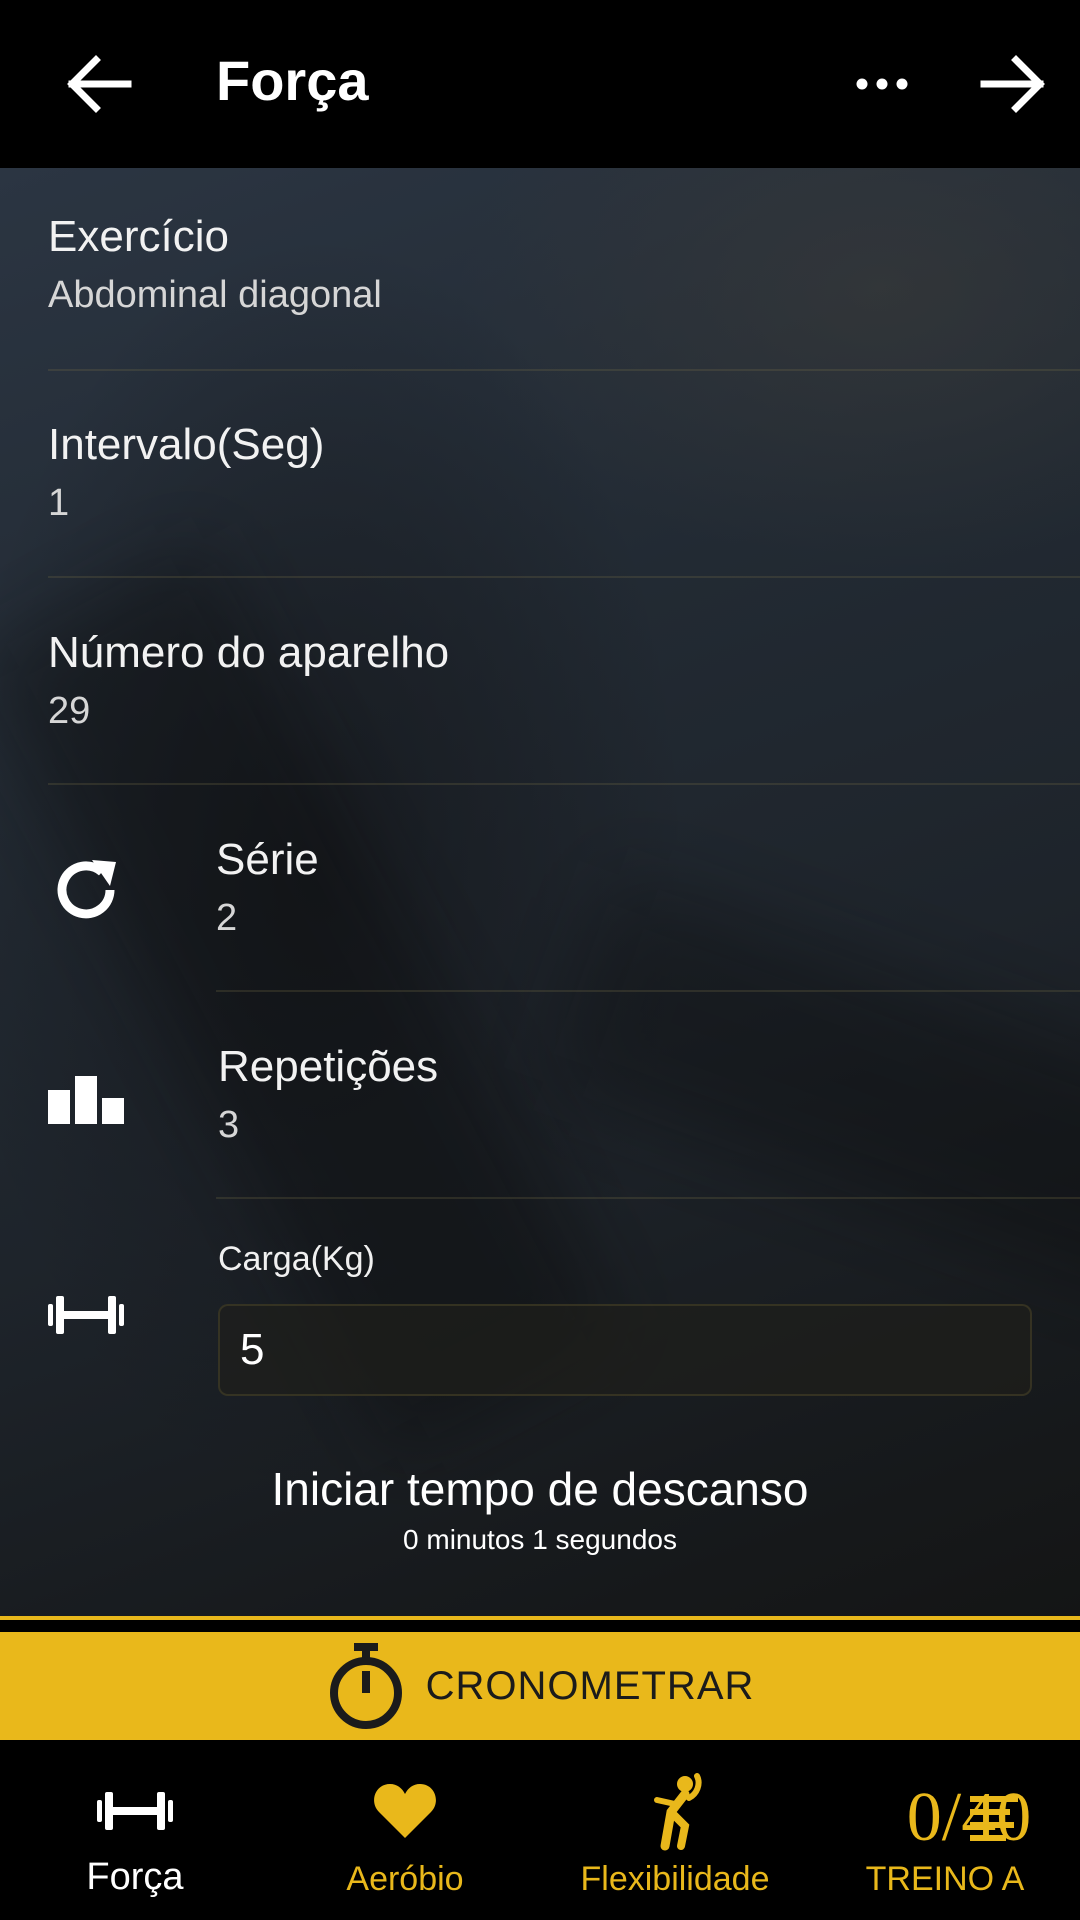 The image size is (1080, 1920). I want to click on workout-counter: 0/40, so click(945, 1818).